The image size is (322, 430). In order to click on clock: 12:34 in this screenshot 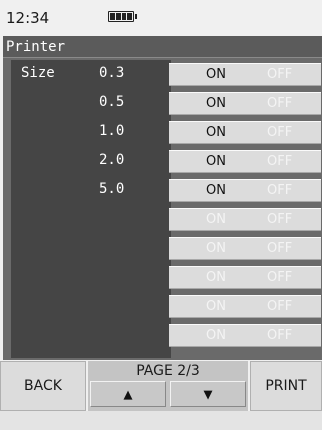, I will do `click(28, 18)`.